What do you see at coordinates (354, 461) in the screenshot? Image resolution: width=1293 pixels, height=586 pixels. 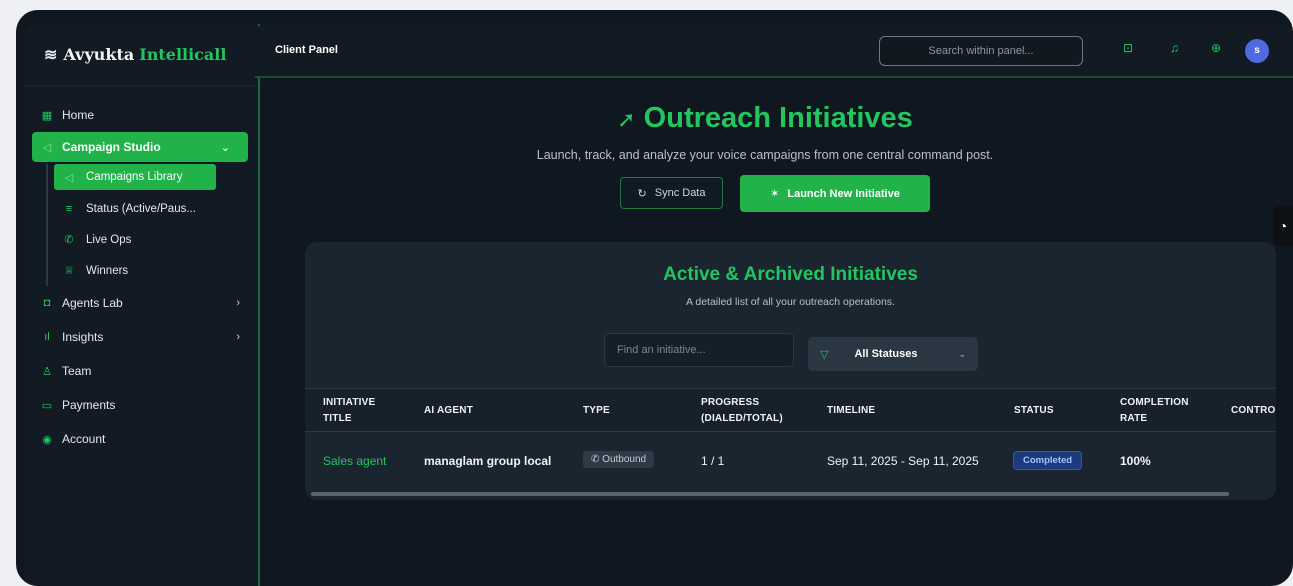 I see `initiative-title-link: Sales agent` at bounding box center [354, 461].